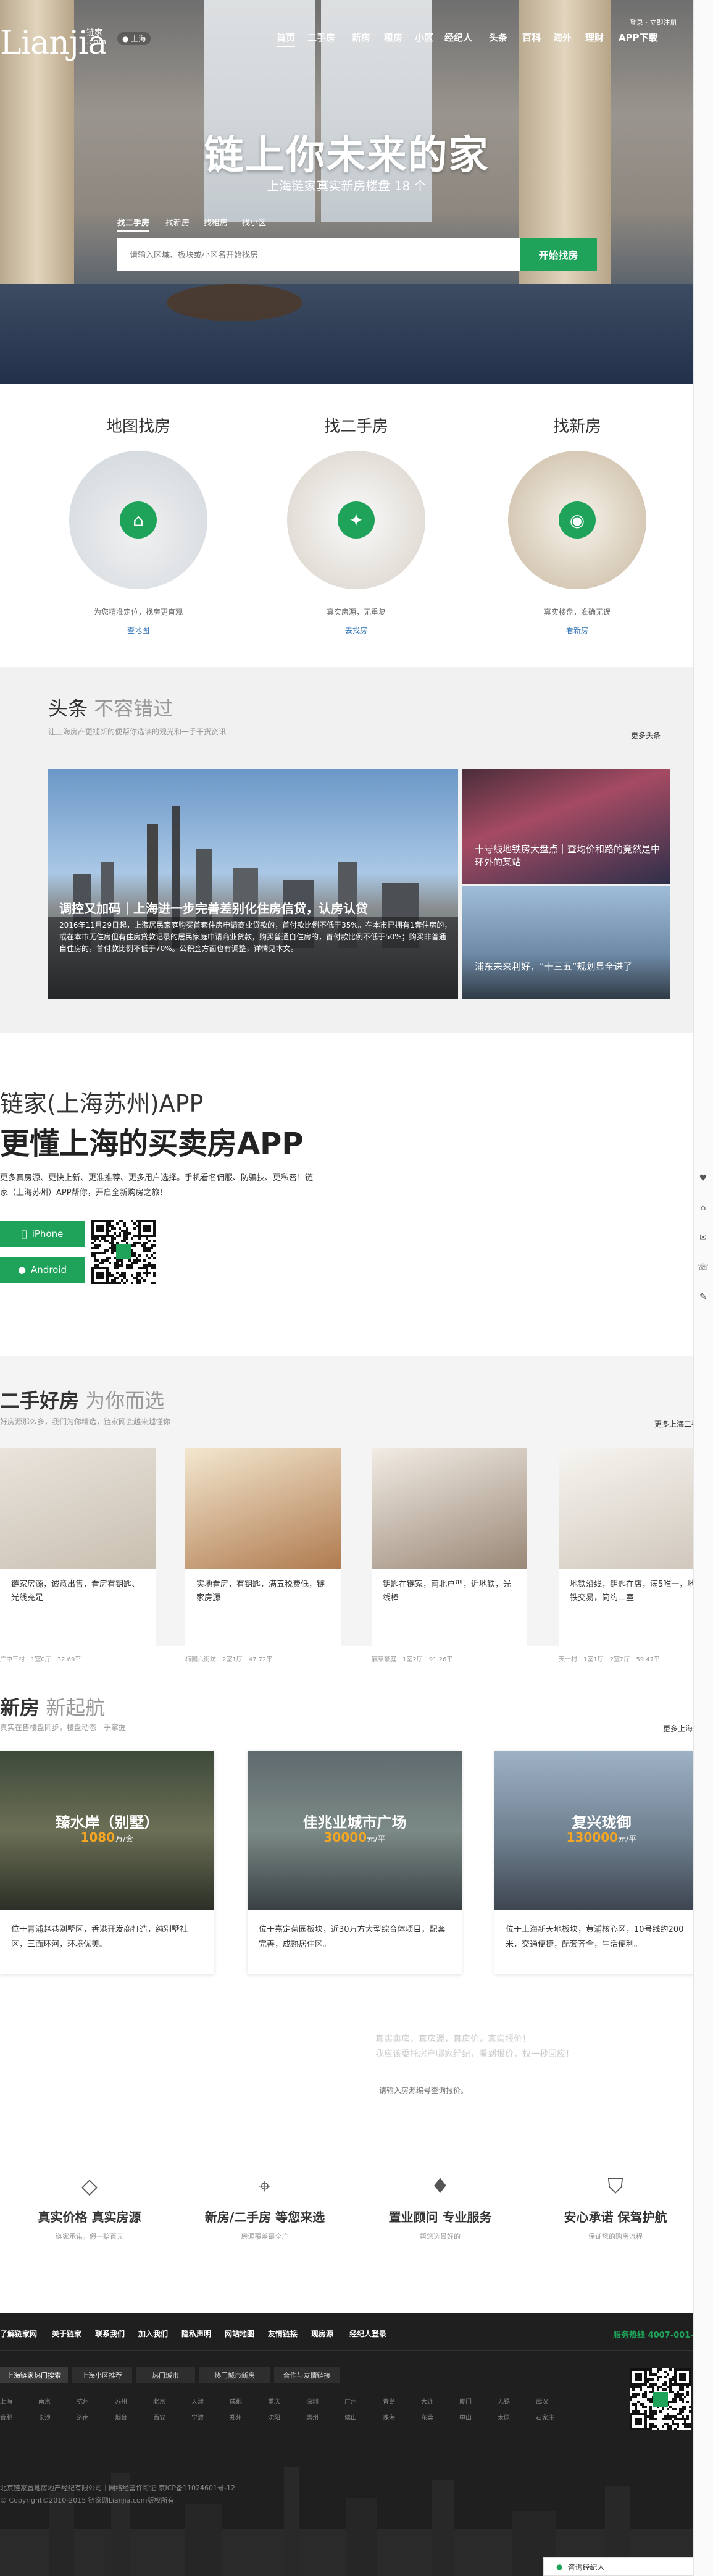 The height and width of the screenshot is (2576, 713). I want to click on promise-item: ⛉ 安心承诺 保驾护航 保证您的购房流程, so click(615, 2207).